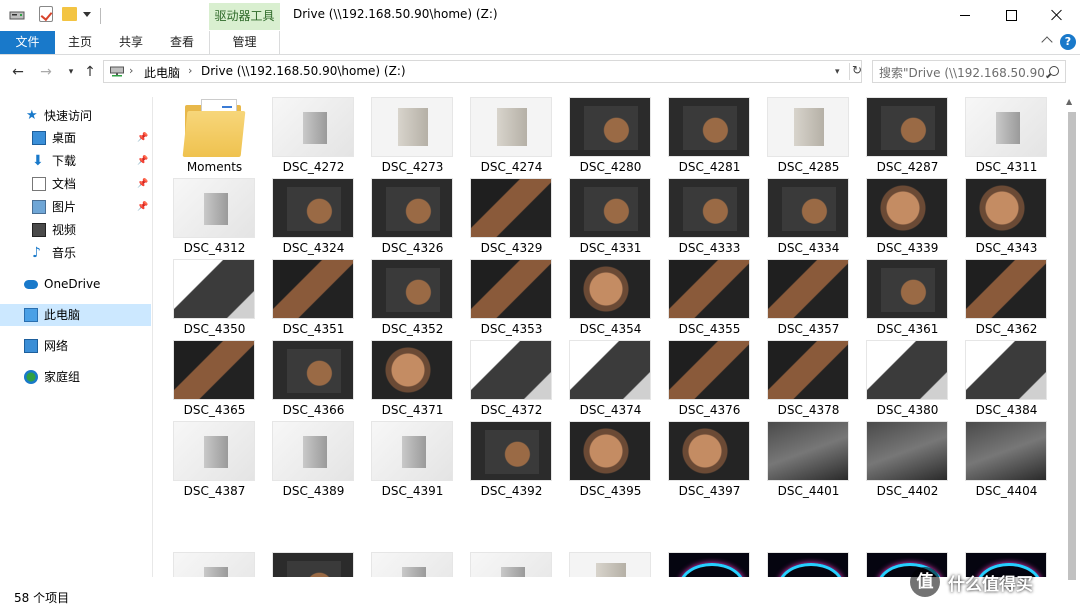  I want to click on file-item: DSC_4311, so click(1006, 137).